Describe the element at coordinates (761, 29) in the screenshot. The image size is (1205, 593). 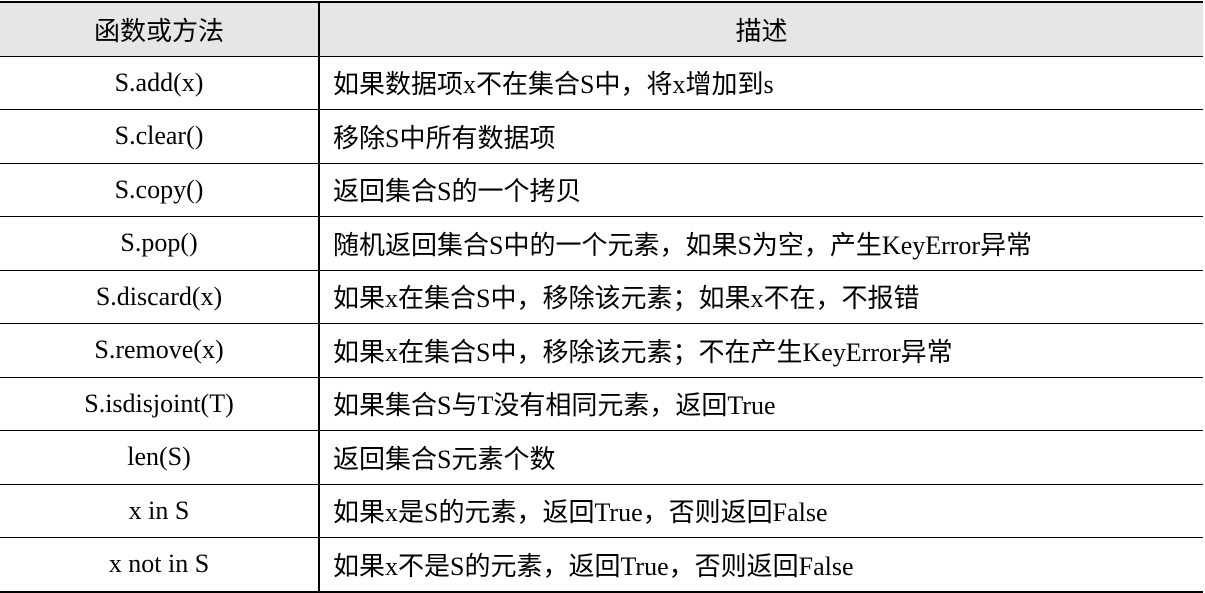
I see `header-description: 描述` at that location.